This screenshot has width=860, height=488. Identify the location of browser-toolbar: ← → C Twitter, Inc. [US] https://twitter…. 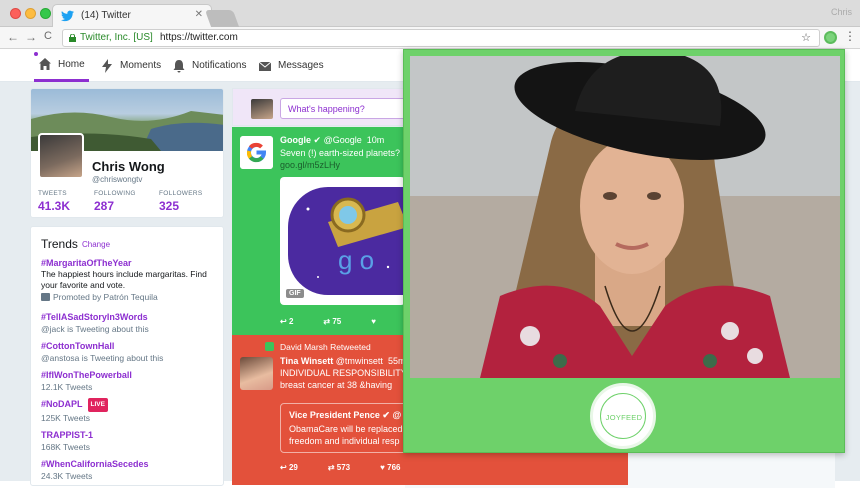
(430, 38).